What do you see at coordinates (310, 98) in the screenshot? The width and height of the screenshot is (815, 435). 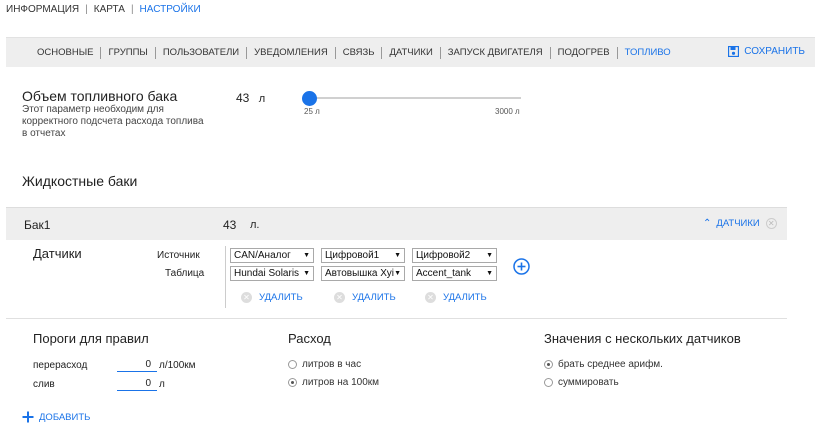 I see `volume-slider-thumb` at bounding box center [310, 98].